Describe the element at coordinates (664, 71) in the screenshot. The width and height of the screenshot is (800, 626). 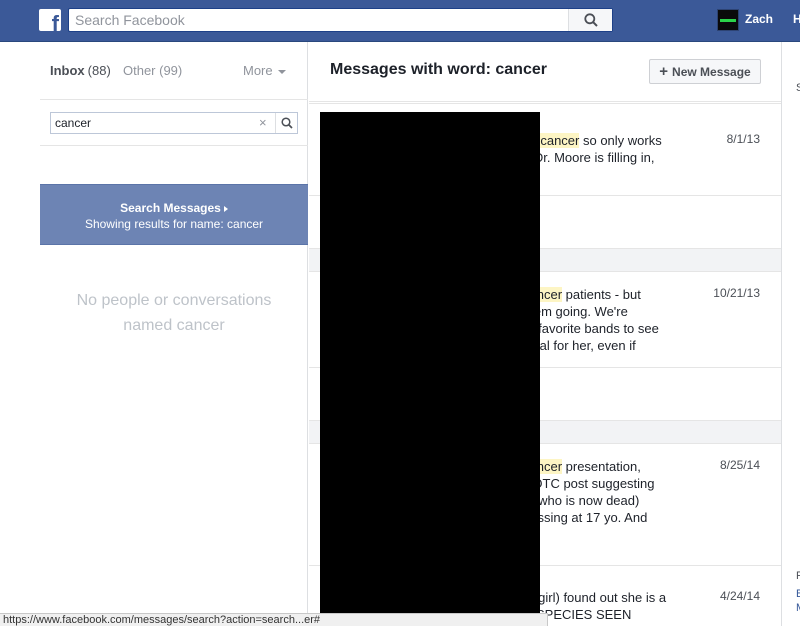
I see `plus-icon: +` at that location.